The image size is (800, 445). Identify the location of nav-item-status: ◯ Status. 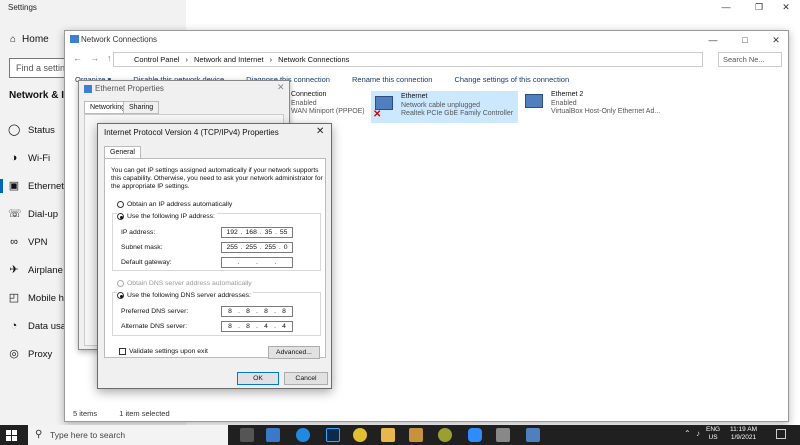
(31, 130).